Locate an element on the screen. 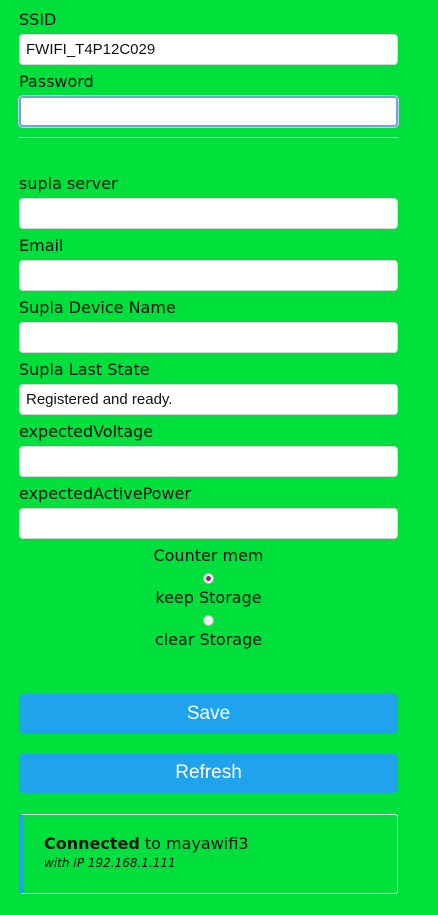 This screenshot has width=438, height=915. connected-network: to mayawifi3 is located at coordinates (194, 843).